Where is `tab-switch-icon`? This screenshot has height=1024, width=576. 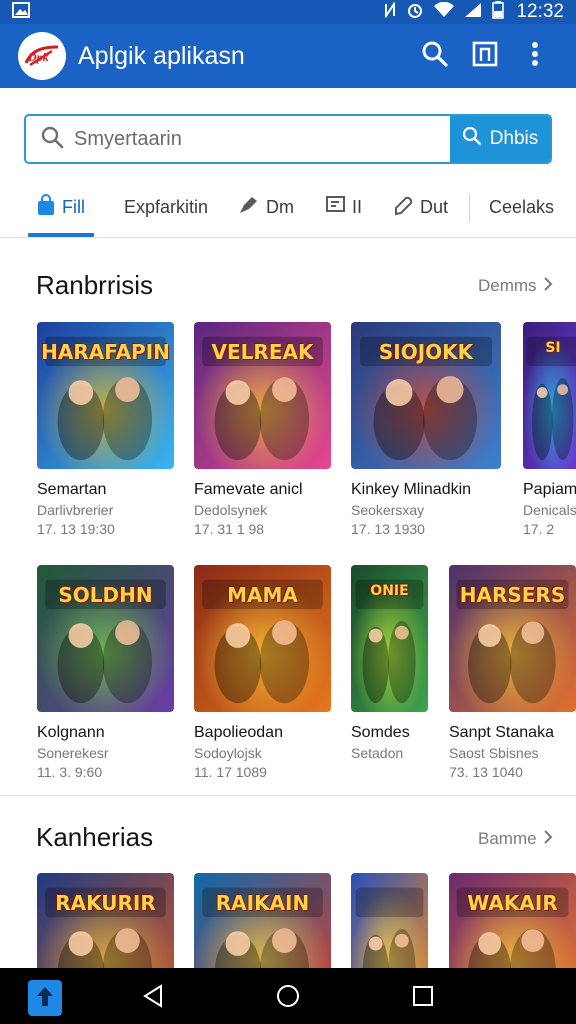
tab-switch-icon is located at coordinates (485, 56).